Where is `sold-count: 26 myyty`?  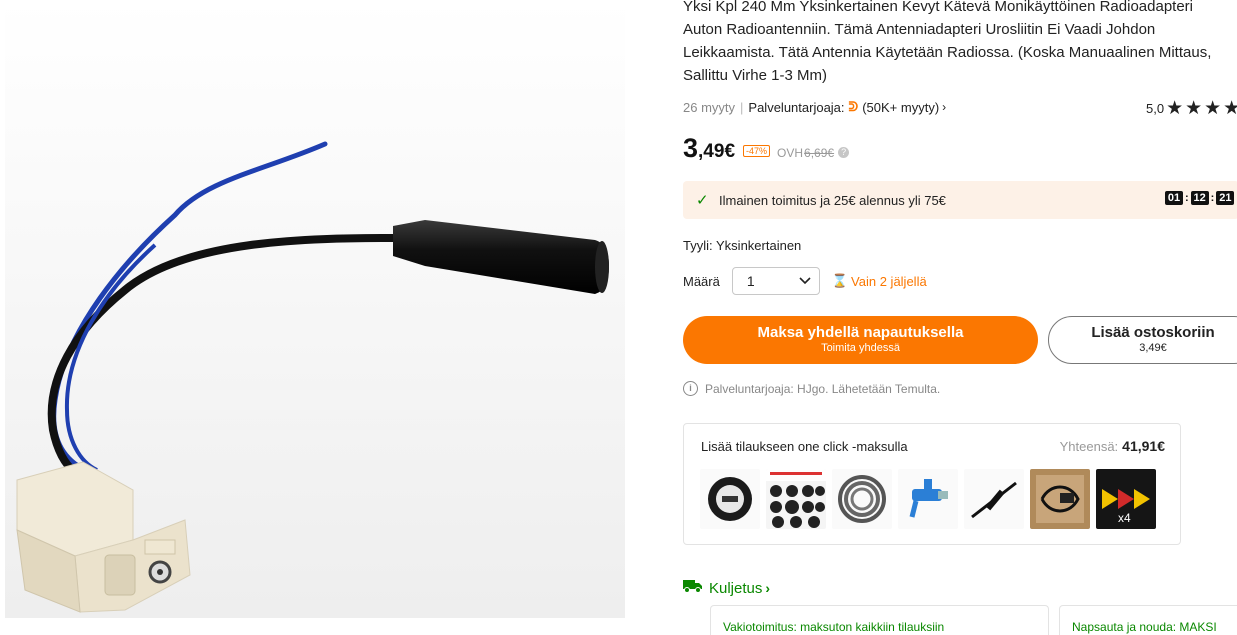 sold-count: 26 myyty is located at coordinates (709, 107).